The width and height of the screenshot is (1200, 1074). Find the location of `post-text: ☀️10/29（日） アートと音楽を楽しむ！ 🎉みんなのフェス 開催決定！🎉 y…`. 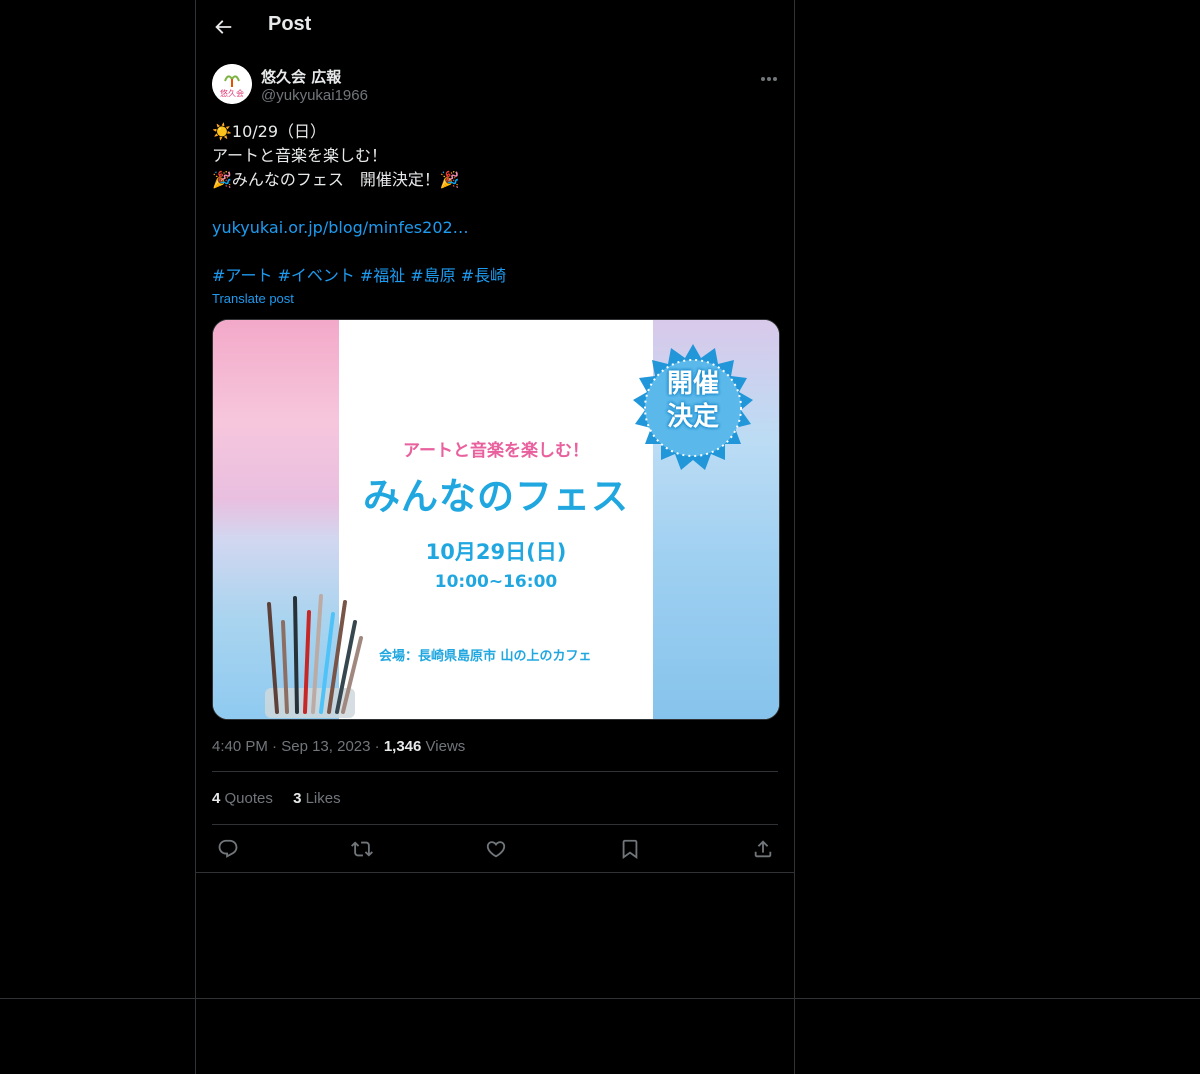

post-text: ☀️10/29（日） アートと音楽を楽しむ！ 🎉みんなのフェス 開催決定！🎉 y… is located at coordinates (495, 204).